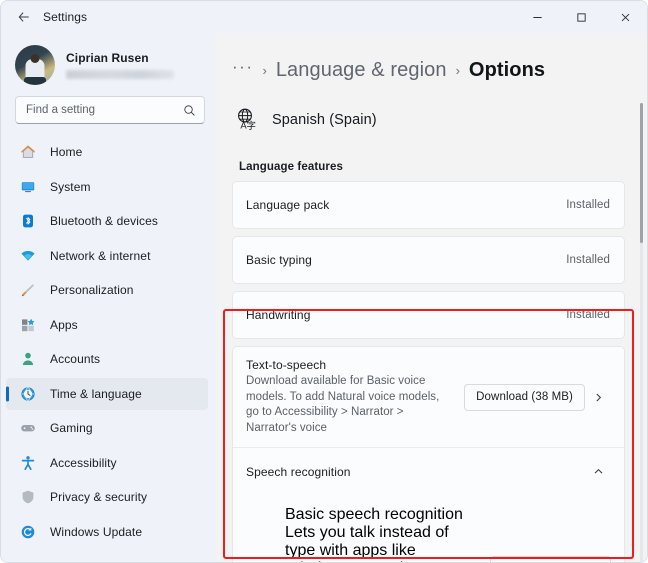 This screenshot has height=563, width=648. I want to click on sidebar-item-windows-update: Windows Update, so click(107, 532).